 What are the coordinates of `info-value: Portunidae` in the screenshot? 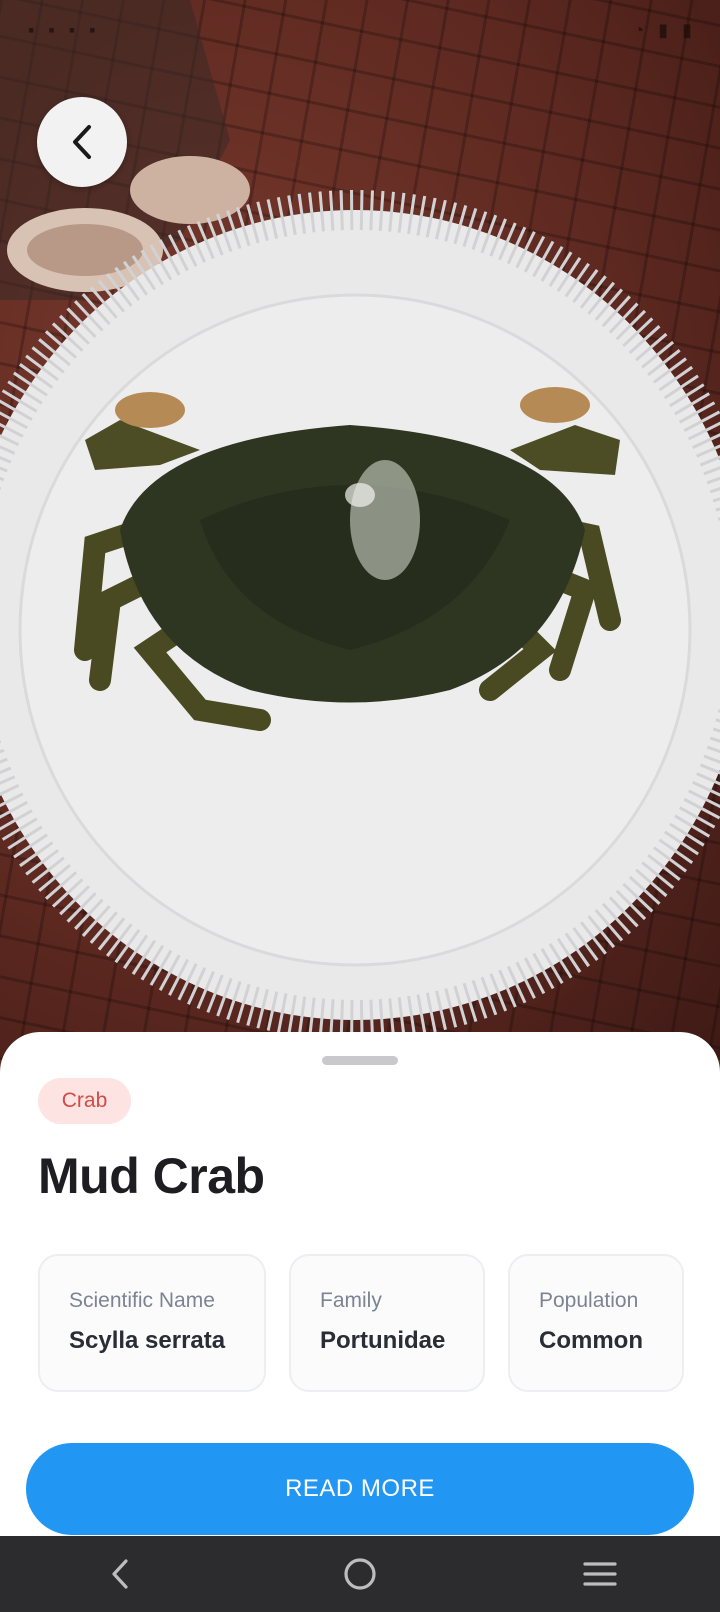 It's located at (383, 1340).